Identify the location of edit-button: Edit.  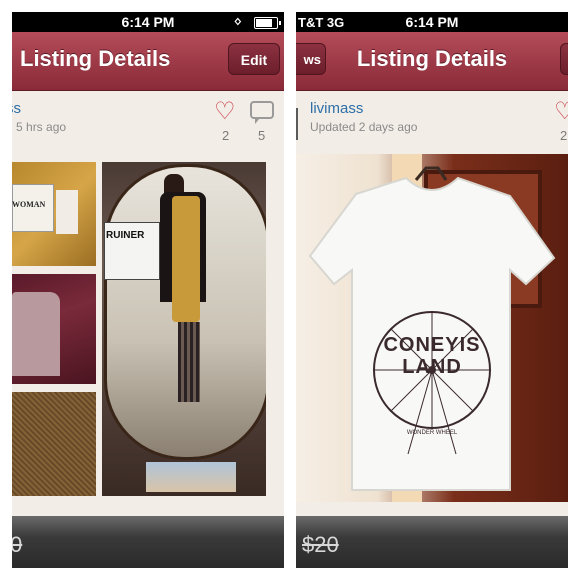
(254, 59).